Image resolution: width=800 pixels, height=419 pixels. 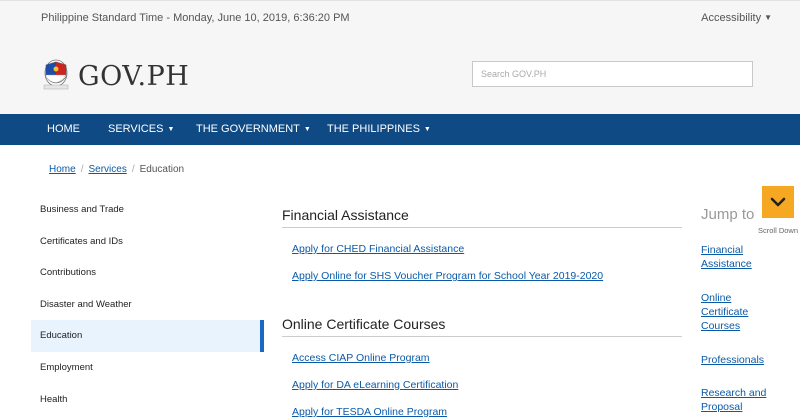 I want to click on section-title-online-certificate-courses: Online Certificate Courses, so click(x=482, y=326).